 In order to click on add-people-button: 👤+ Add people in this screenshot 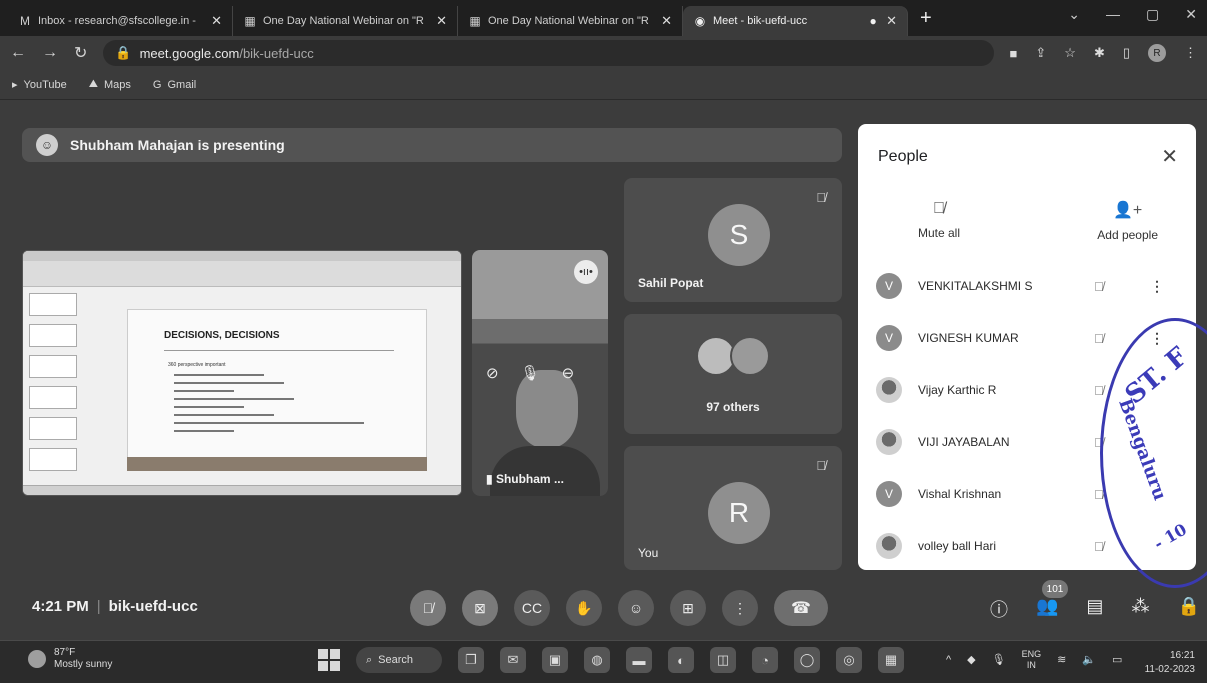, I will do `click(1127, 221)`.